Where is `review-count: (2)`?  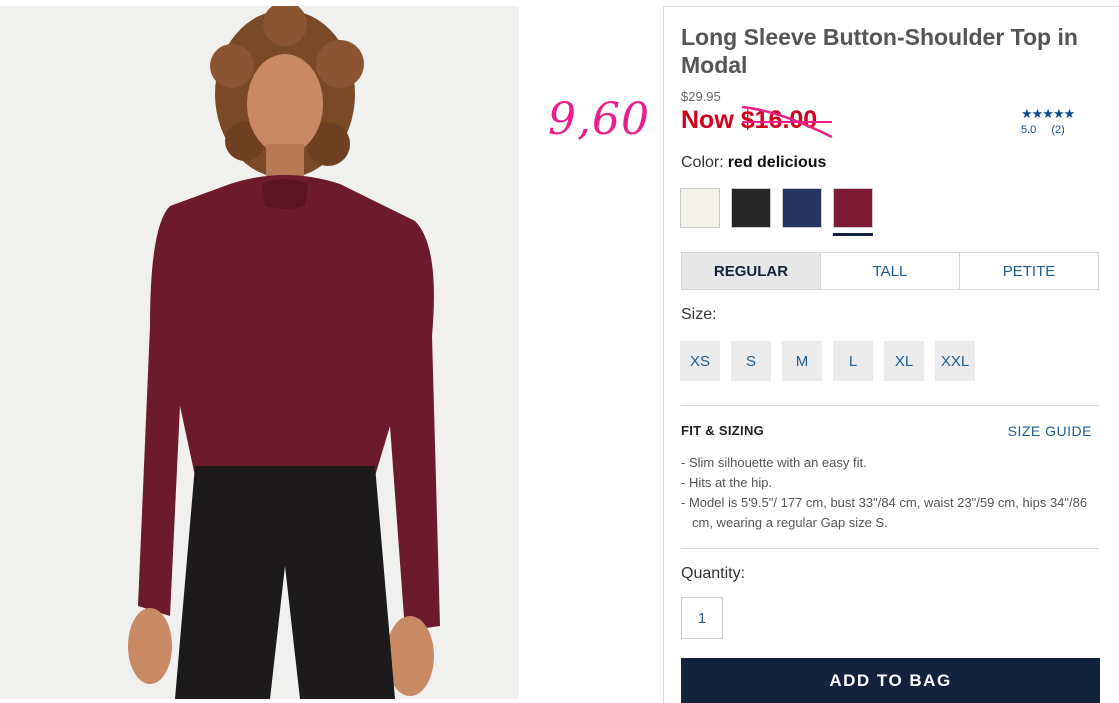
review-count: (2) is located at coordinates (1057, 130).